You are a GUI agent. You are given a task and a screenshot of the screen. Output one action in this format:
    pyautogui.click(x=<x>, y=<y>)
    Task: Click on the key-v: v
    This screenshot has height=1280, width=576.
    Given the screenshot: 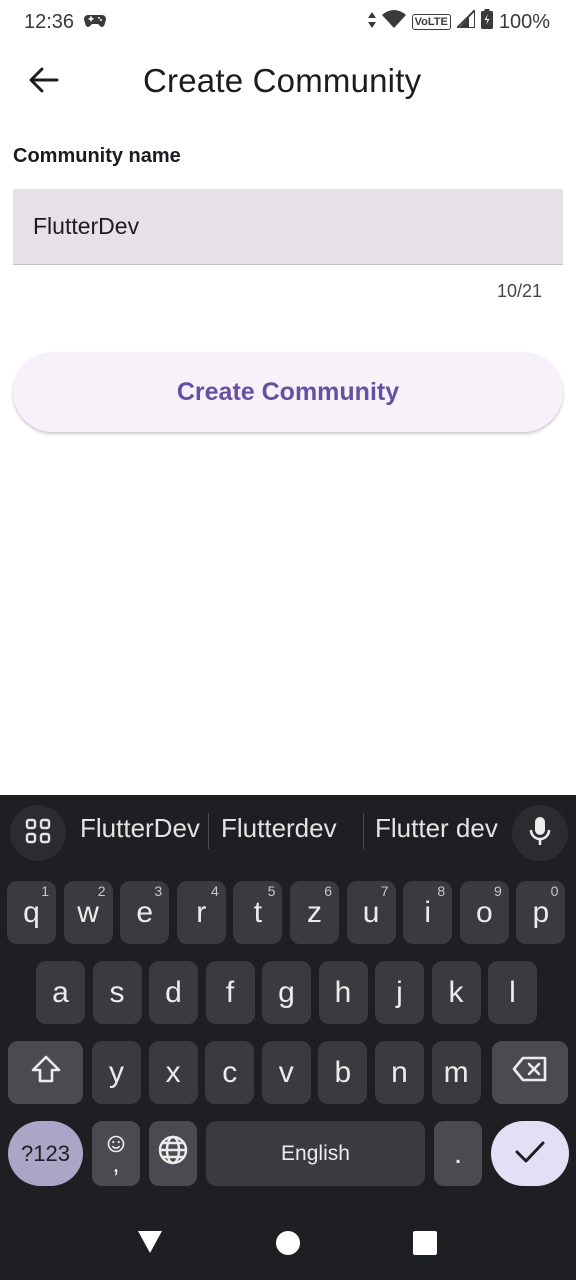 What is the action you would take?
    pyautogui.click(x=286, y=1072)
    